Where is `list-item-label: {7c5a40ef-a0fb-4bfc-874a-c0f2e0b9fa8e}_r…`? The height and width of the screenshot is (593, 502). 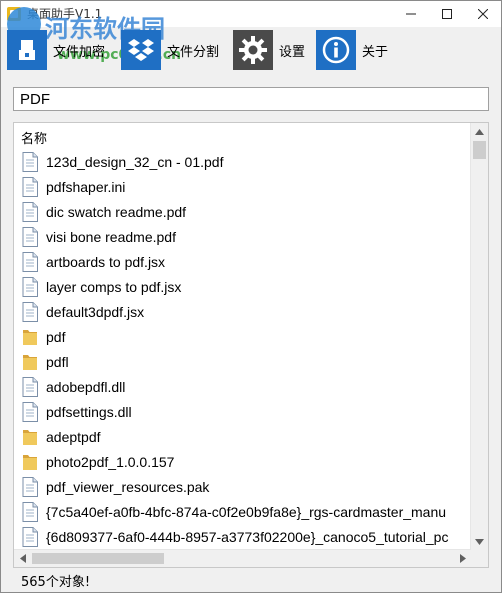 list-item-label: {7c5a40ef-a0fb-4bfc-874a-c0f2e0b9fa8e}_r… is located at coordinates (246, 511).